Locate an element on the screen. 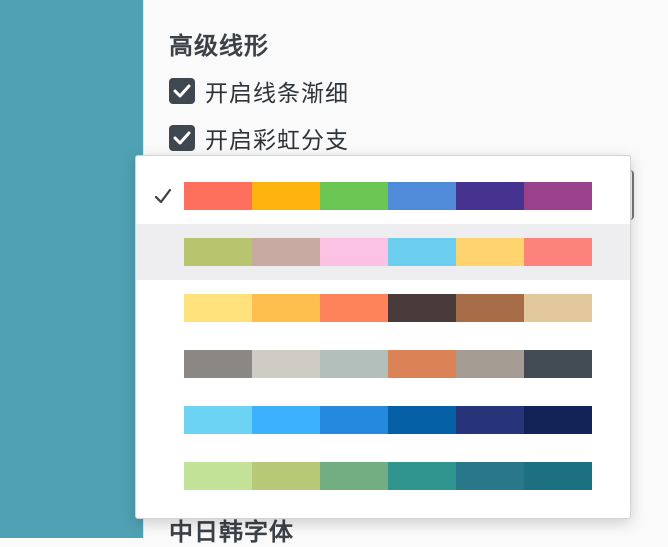  option-tapered-lines: 开启线条渐细 is located at coordinates (259, 91).